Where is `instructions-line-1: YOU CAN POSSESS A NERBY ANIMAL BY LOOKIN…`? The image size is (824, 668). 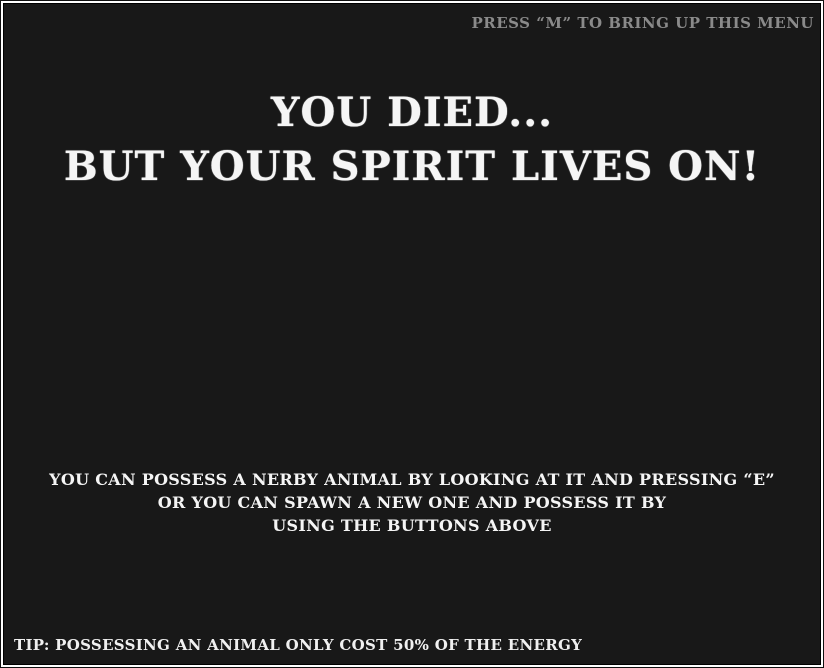 instructions-line-1: YOU CAN POSSESS A NERBY ANIMAL BY LOOKIN… is located at coordinates (412, 479).